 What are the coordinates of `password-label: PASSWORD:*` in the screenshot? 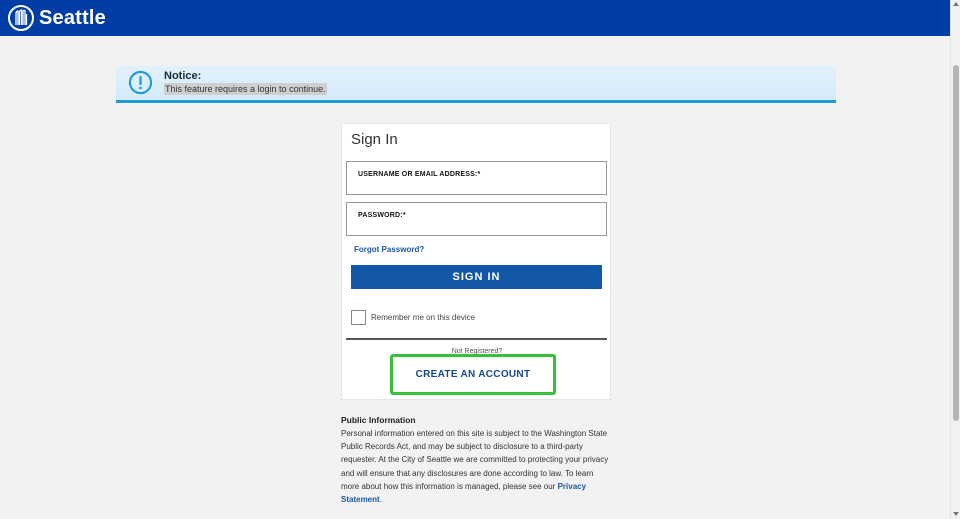 It's located at (382, 215).